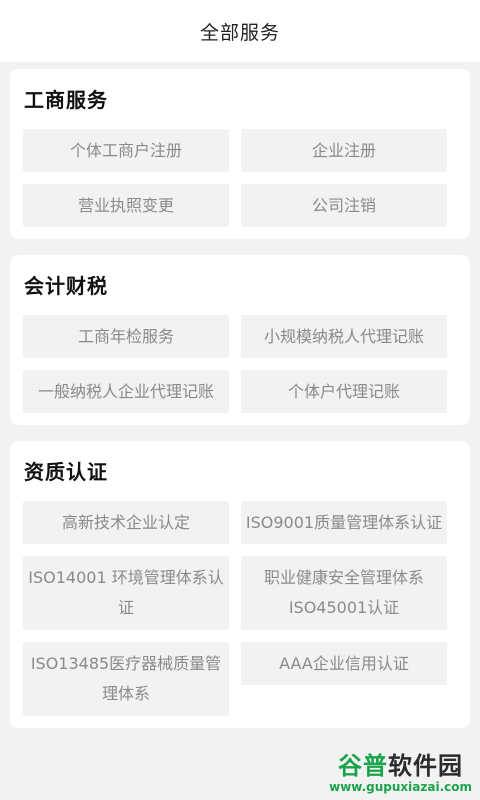 This screenshot has height=800, width=480. What do you see at coordinates (126, 205) in the screenshot?
I see `service-item-license-change: 营业执照变更` at bounding box center [126, 205].